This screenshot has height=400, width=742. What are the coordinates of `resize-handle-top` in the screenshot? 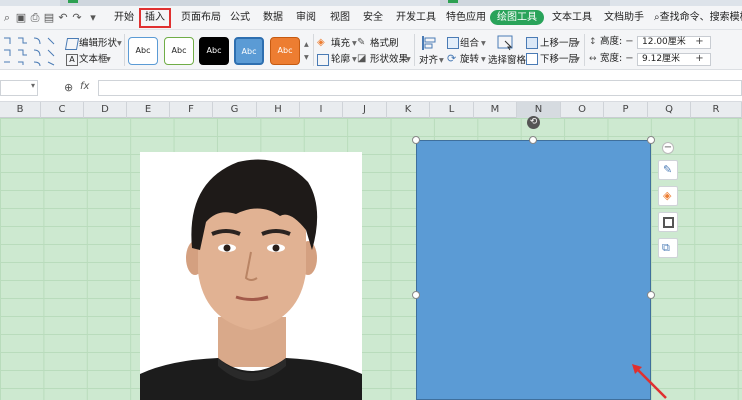 It's located at (533, 140).